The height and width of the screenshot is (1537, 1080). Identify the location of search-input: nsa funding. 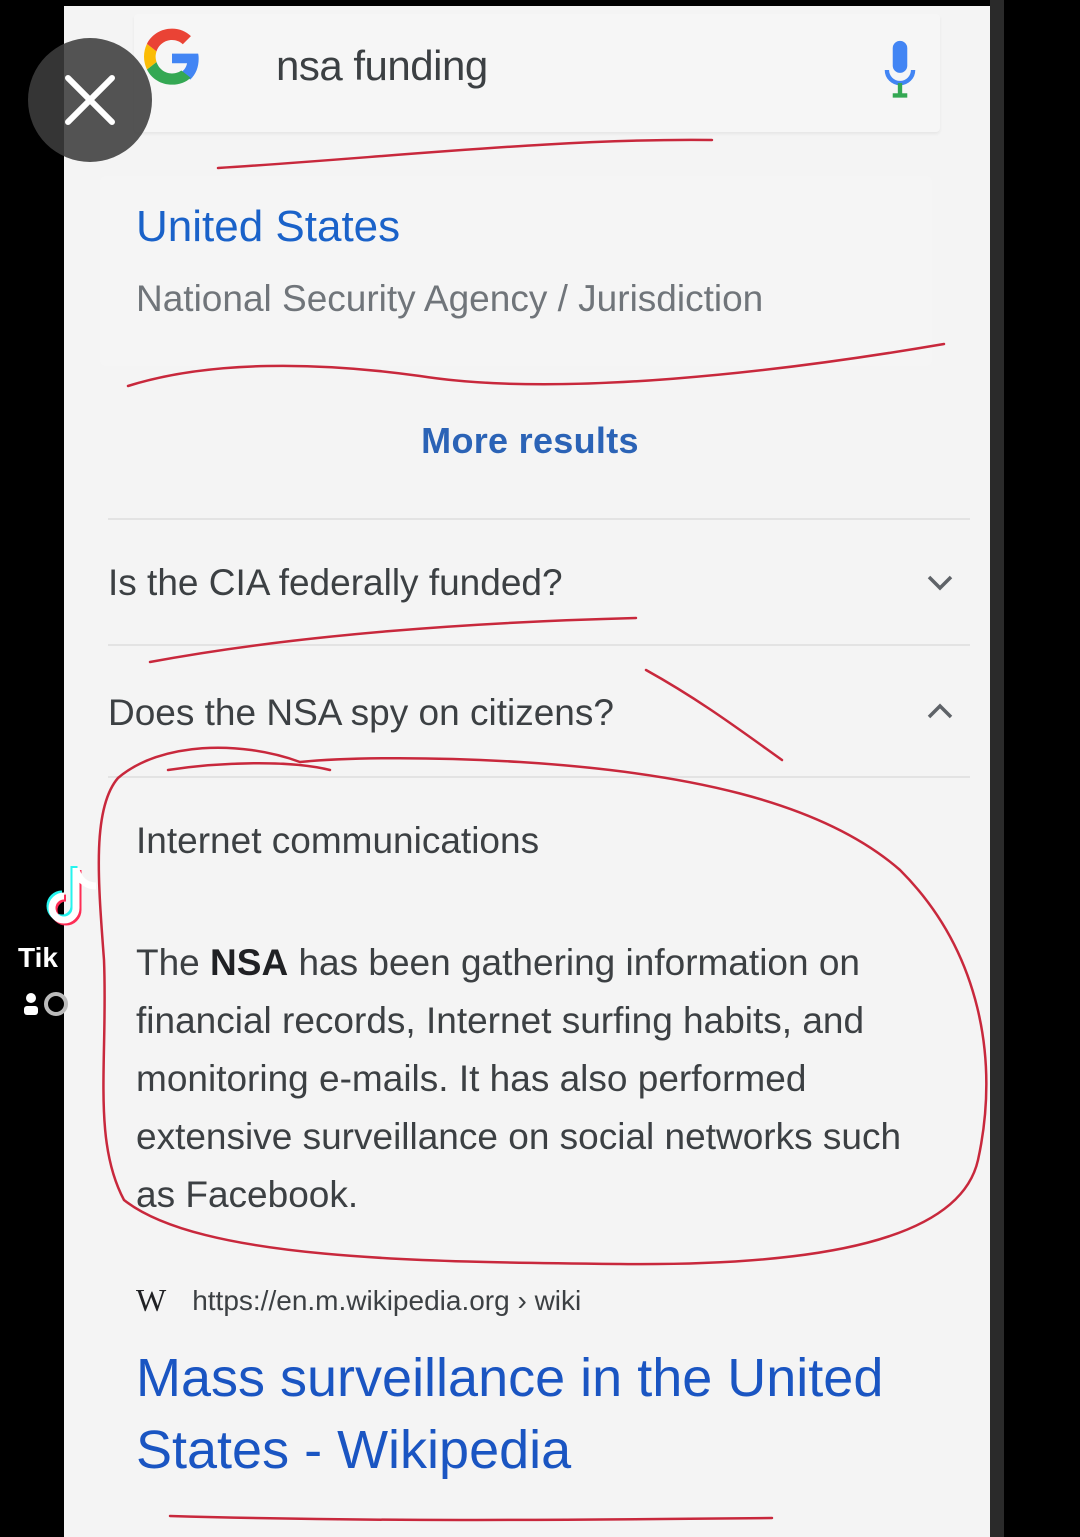
(382, 66).